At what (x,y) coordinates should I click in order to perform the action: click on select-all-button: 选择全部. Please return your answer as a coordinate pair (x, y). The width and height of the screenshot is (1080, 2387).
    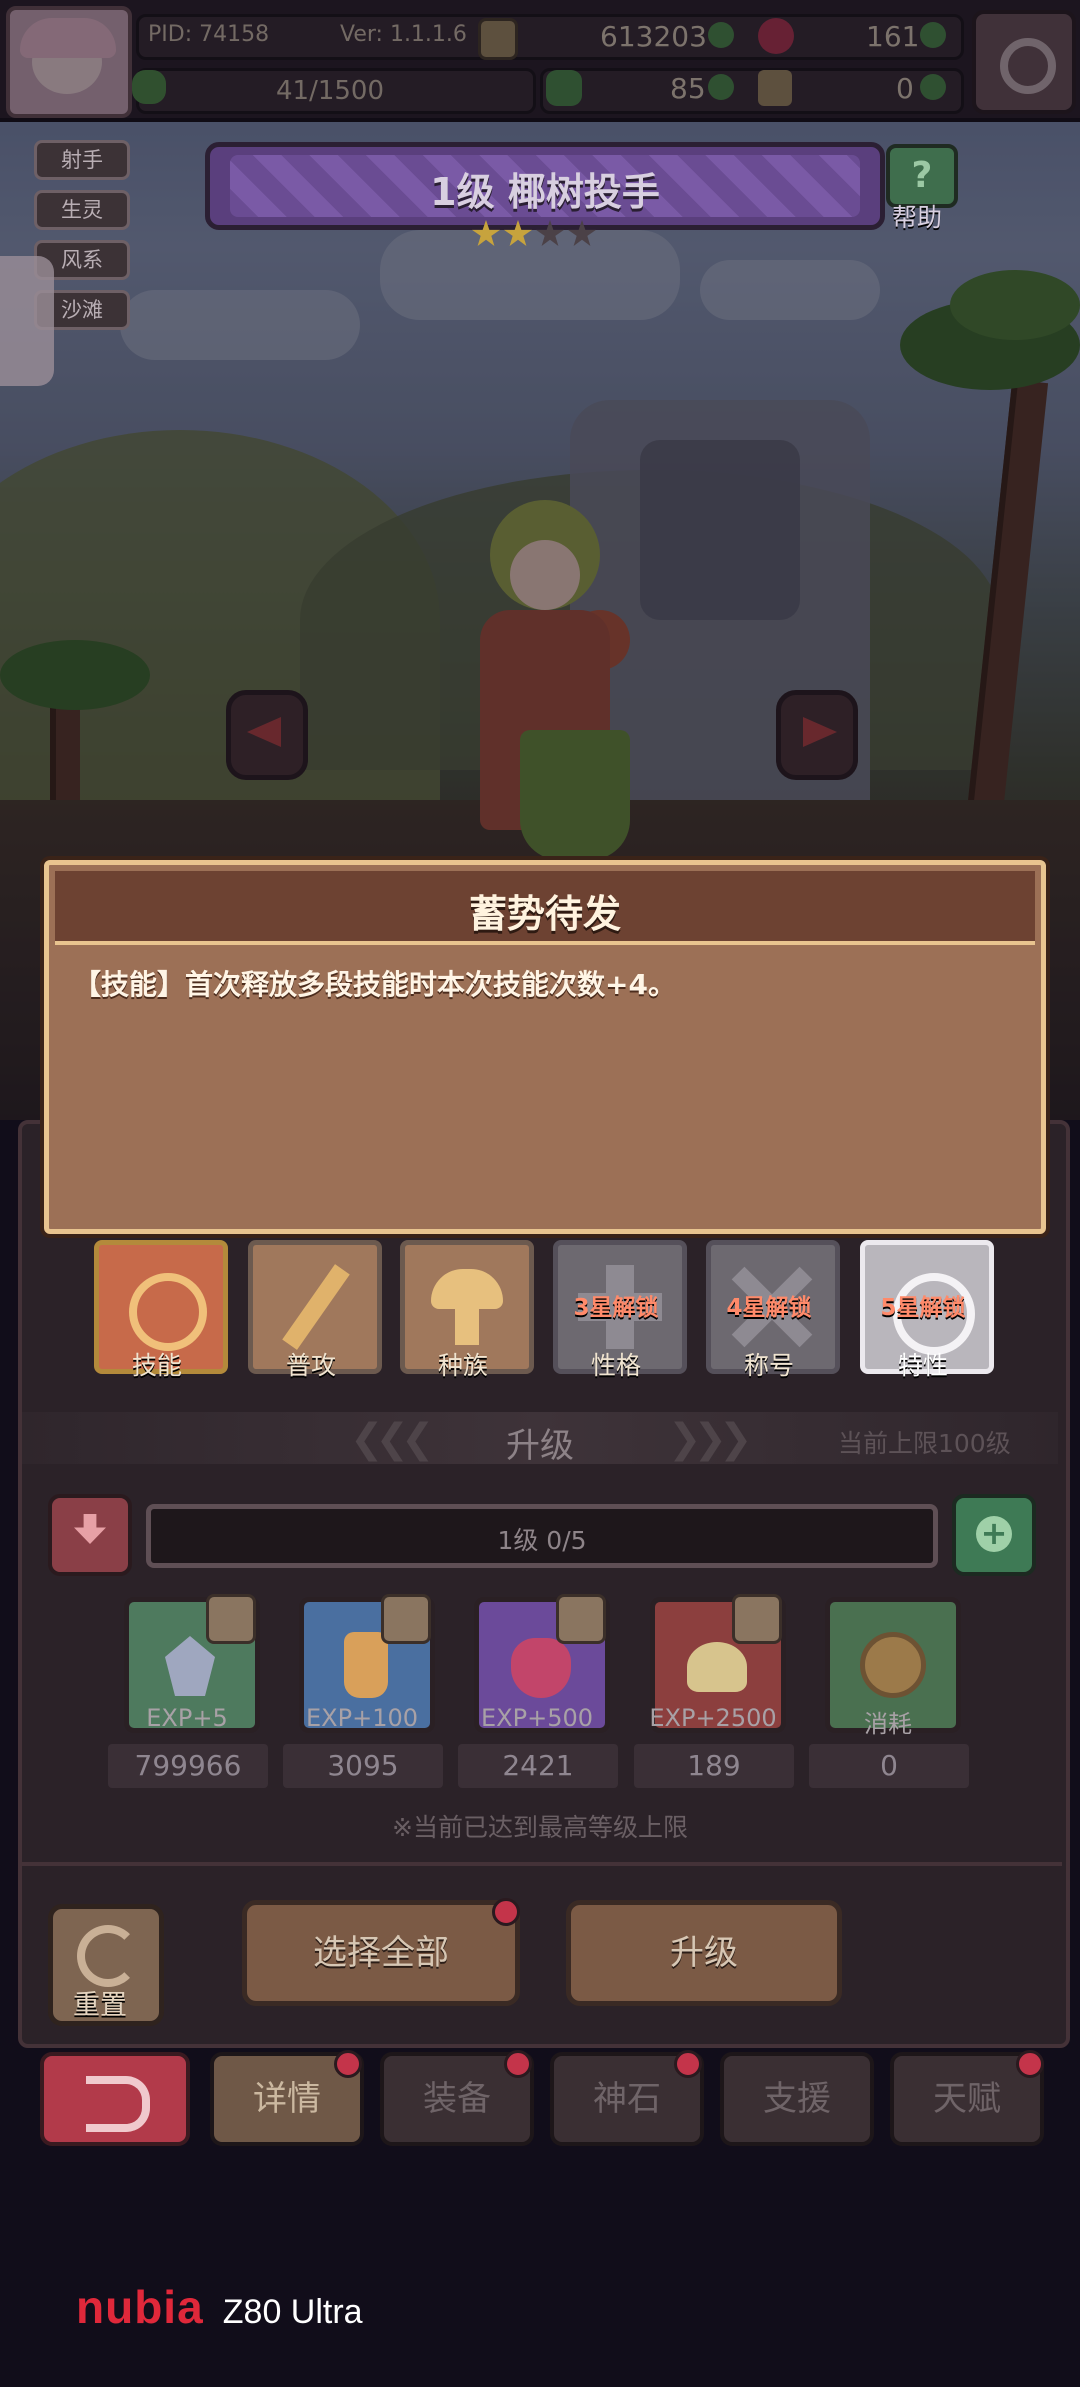
    Looking at the image, I should click on (381, 1953).